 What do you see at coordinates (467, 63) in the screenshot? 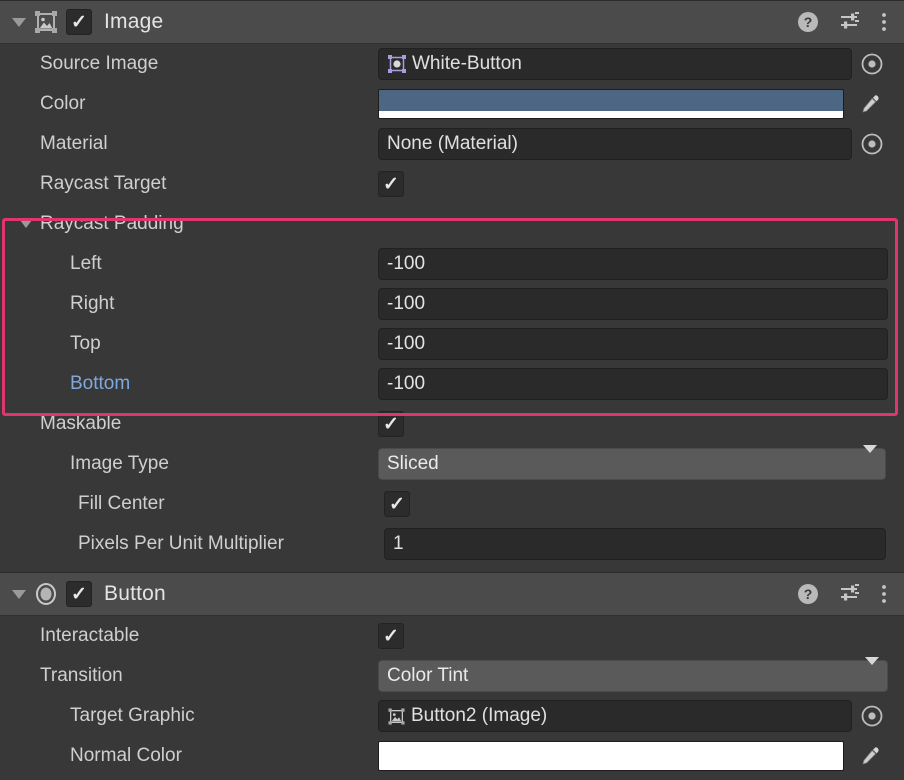
I see `source-image-value: White-Button` at bounding box center [467, 63].